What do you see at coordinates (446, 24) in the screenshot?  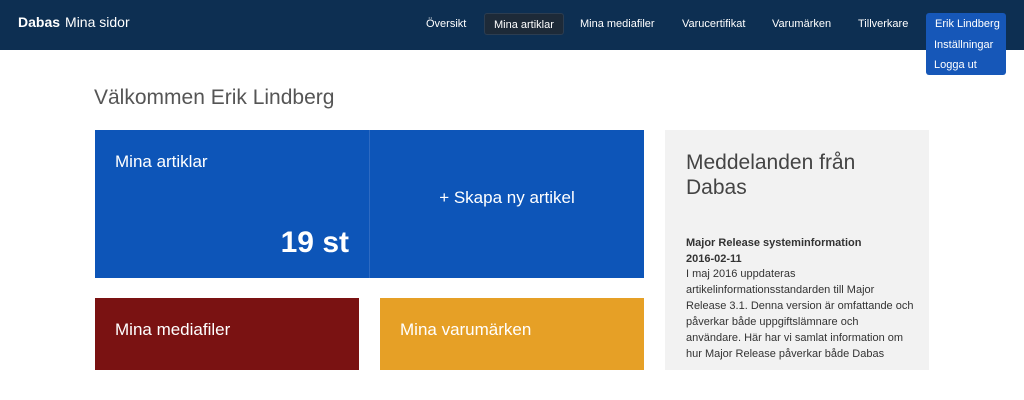 I see `nav-item-oversikt: Översikt` at bounding box center [446, 24].